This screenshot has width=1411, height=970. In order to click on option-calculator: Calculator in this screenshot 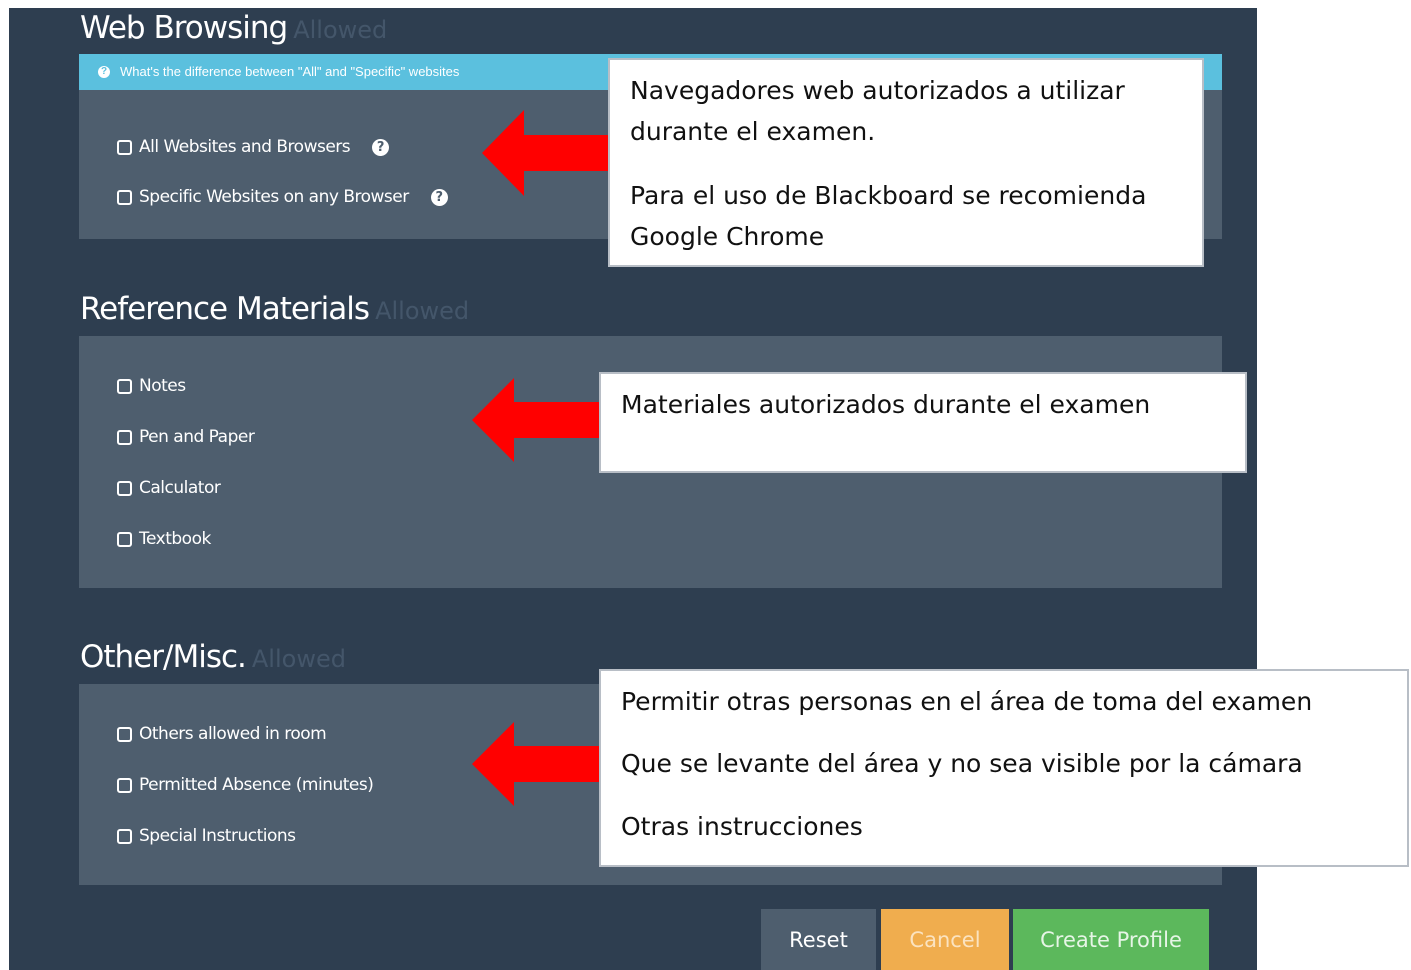, I will do `click(169, 488)`.